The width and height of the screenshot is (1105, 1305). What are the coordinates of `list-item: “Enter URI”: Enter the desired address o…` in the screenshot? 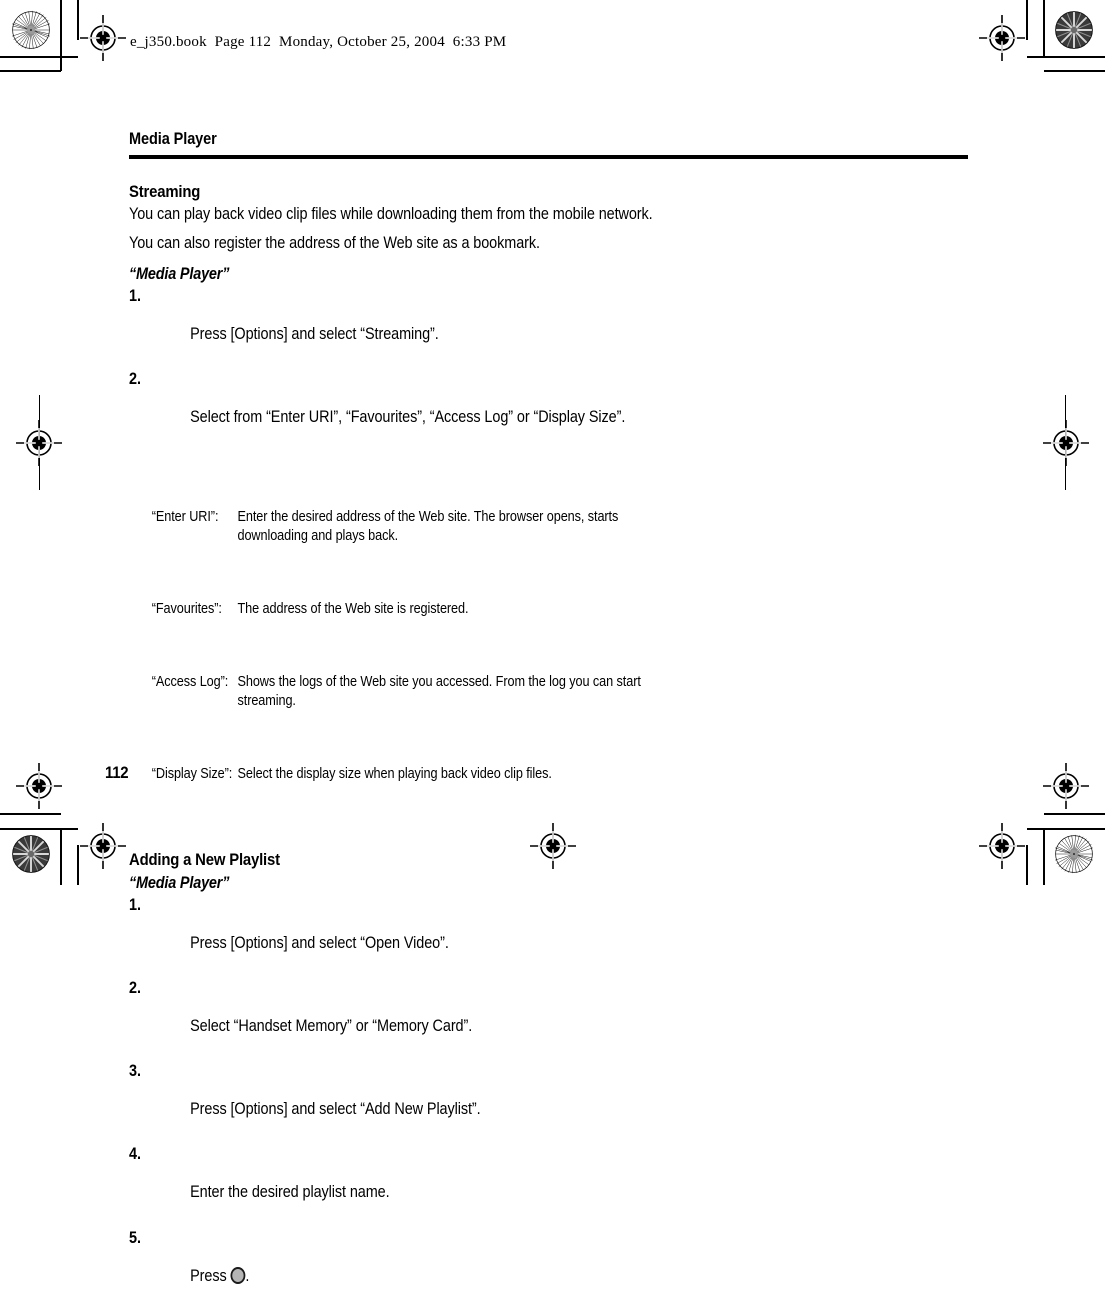 It's located at (396, 527).